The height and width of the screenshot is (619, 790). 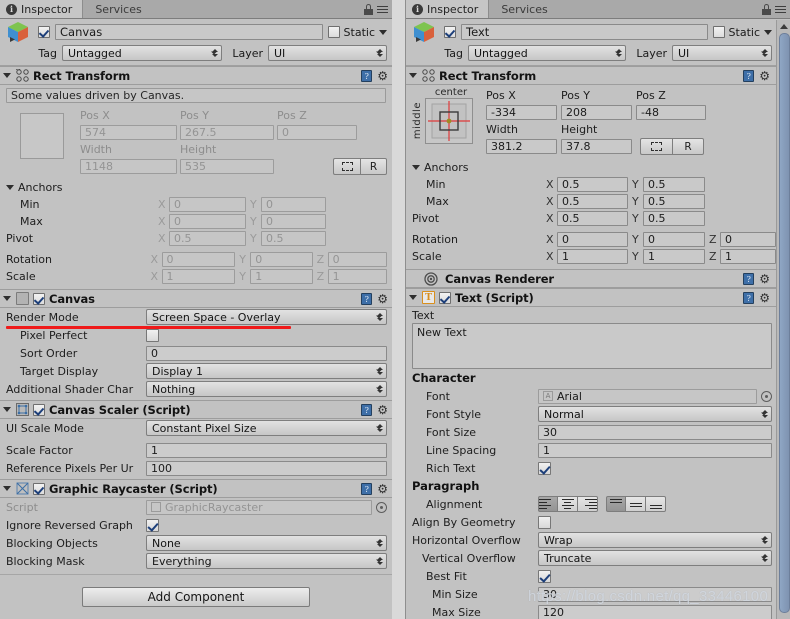 What do you see at coordinates (655, 611) in the screenshot?
I see `max-size-input: 120` at bounding box center [655, 611].